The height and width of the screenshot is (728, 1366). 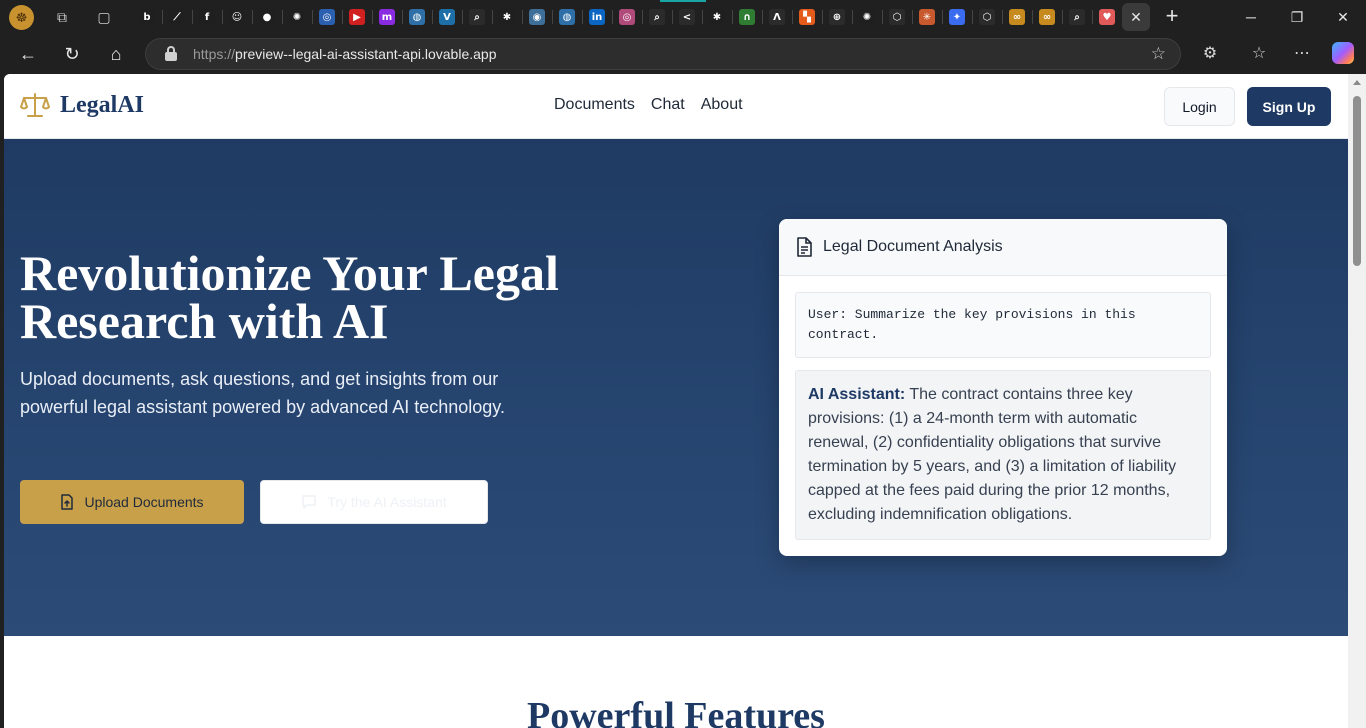 I want to click on workspaces-icon: ⧉, so click(x=62, y=17).